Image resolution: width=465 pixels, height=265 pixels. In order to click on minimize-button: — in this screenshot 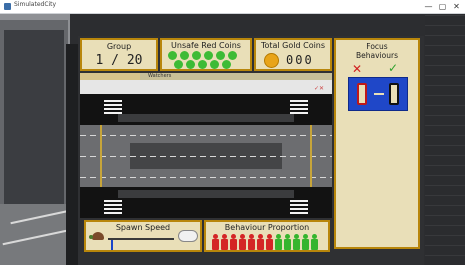, I will do `click(428, 6)`.